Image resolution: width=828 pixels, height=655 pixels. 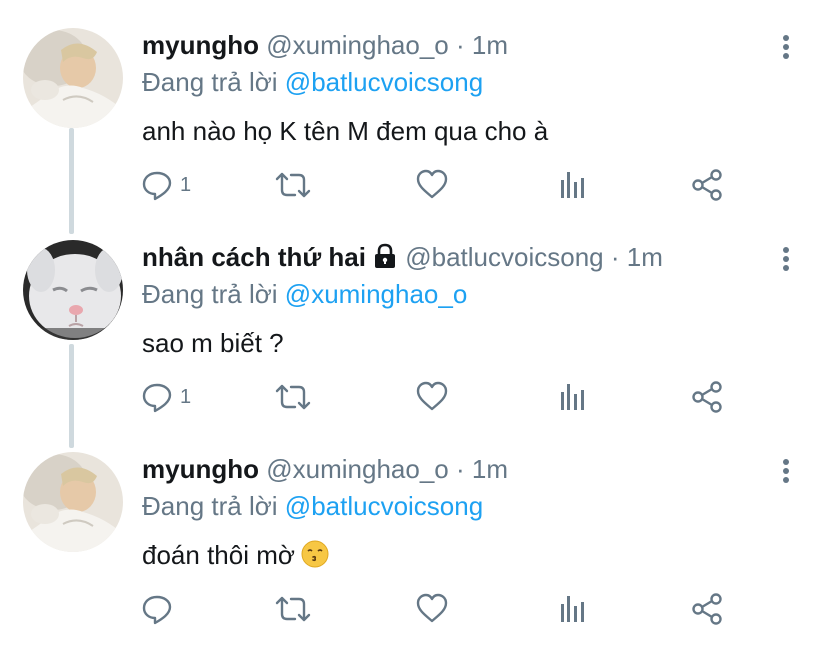 I want to click on reply-button, so click(x=160, y=609).